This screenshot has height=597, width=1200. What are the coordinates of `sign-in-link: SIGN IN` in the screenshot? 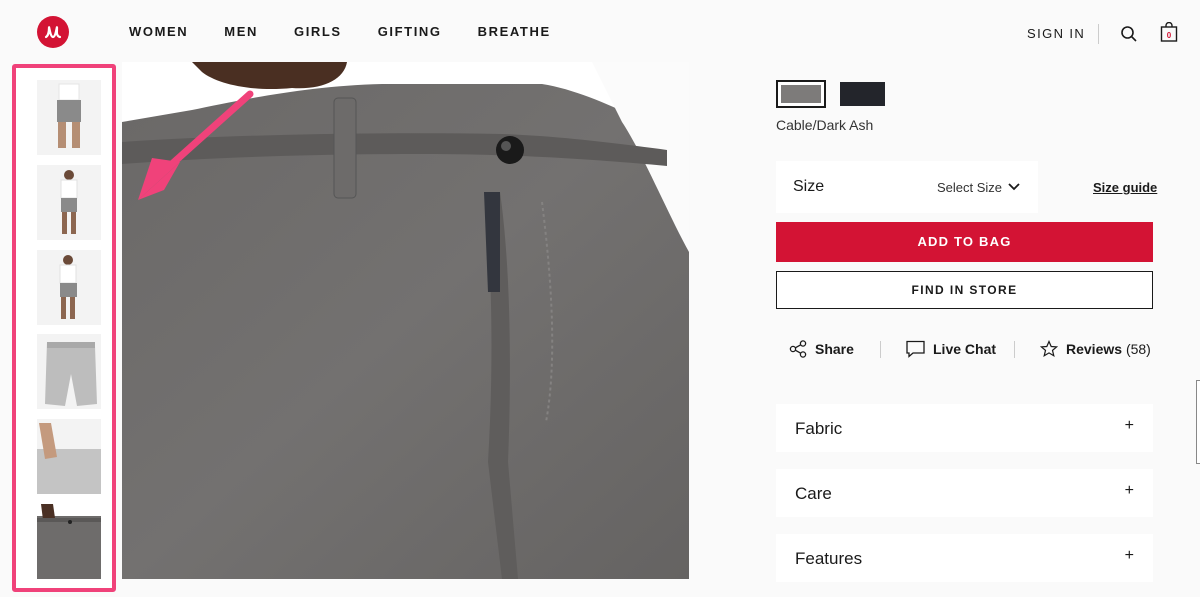 It's located at (1056, 33).